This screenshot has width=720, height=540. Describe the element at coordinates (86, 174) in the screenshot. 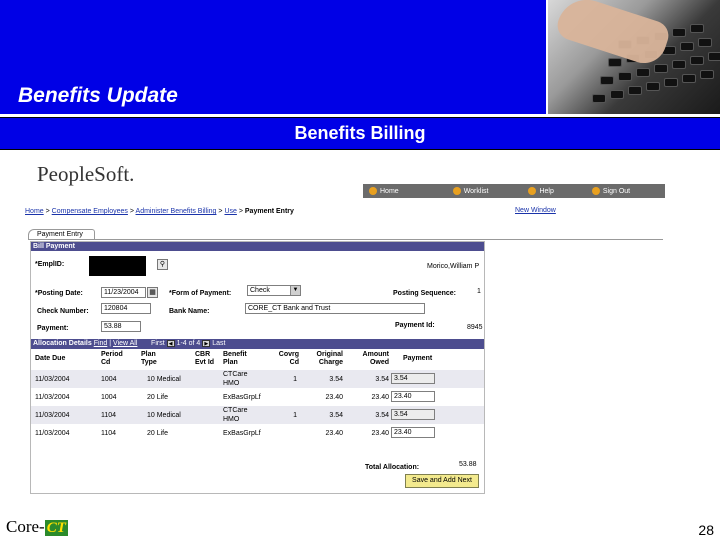

I see `peoplesoft-logo: PeopleSoft.` at that location.